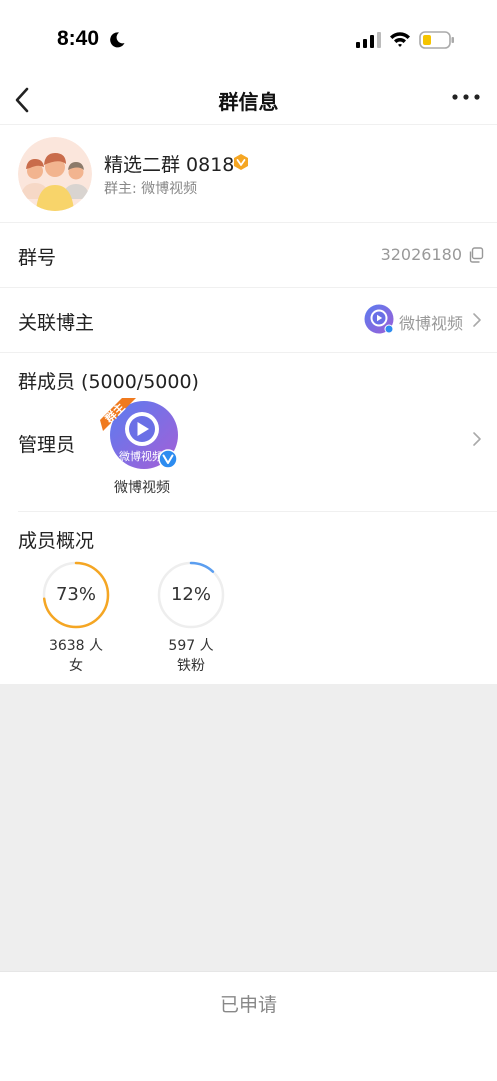 The height and width of the screenshot is (1081, 497). I want to click on nav-bar: 群信息, so click(248, 101).